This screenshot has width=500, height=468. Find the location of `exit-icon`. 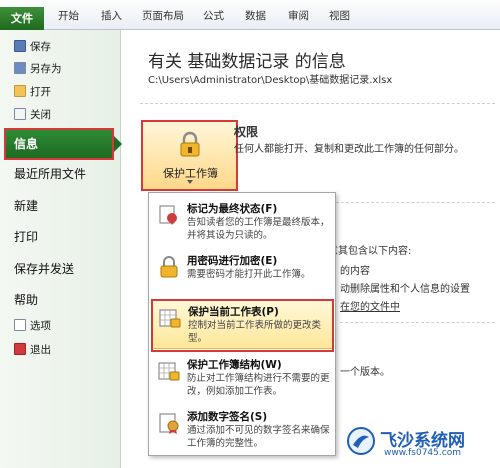

exit-icon is located at coordinates (20, 349).